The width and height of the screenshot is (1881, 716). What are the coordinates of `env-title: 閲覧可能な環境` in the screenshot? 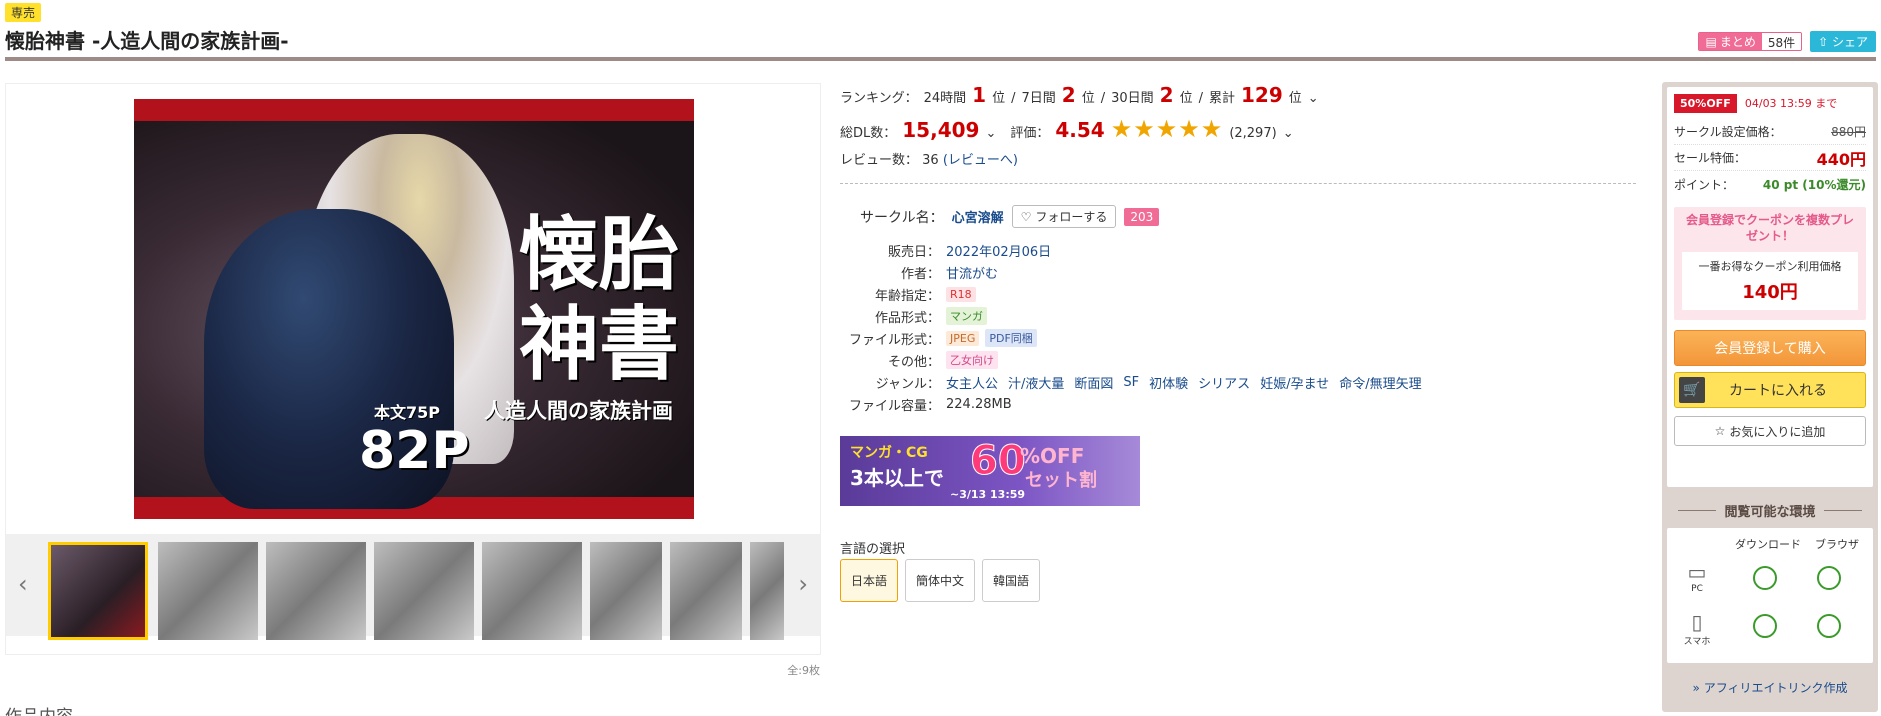 It's located at (1770, 510).